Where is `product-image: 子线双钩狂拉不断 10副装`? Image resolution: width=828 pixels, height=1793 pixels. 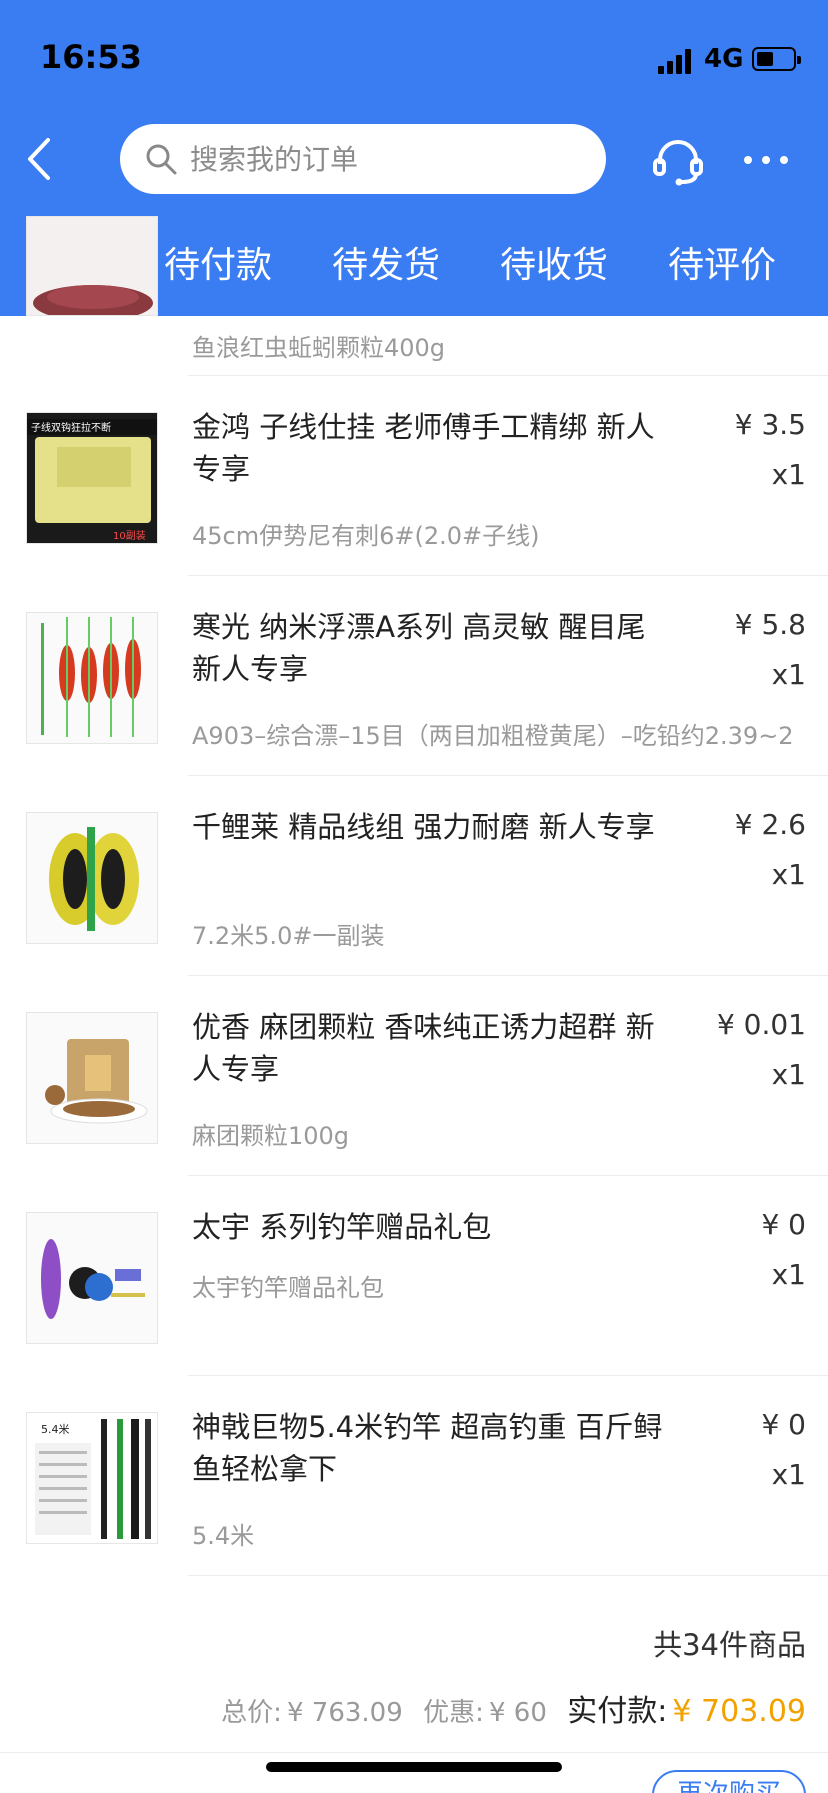
product-image: 子线双钩狂拉不断 10副装 is located at coordinates (92, 478).